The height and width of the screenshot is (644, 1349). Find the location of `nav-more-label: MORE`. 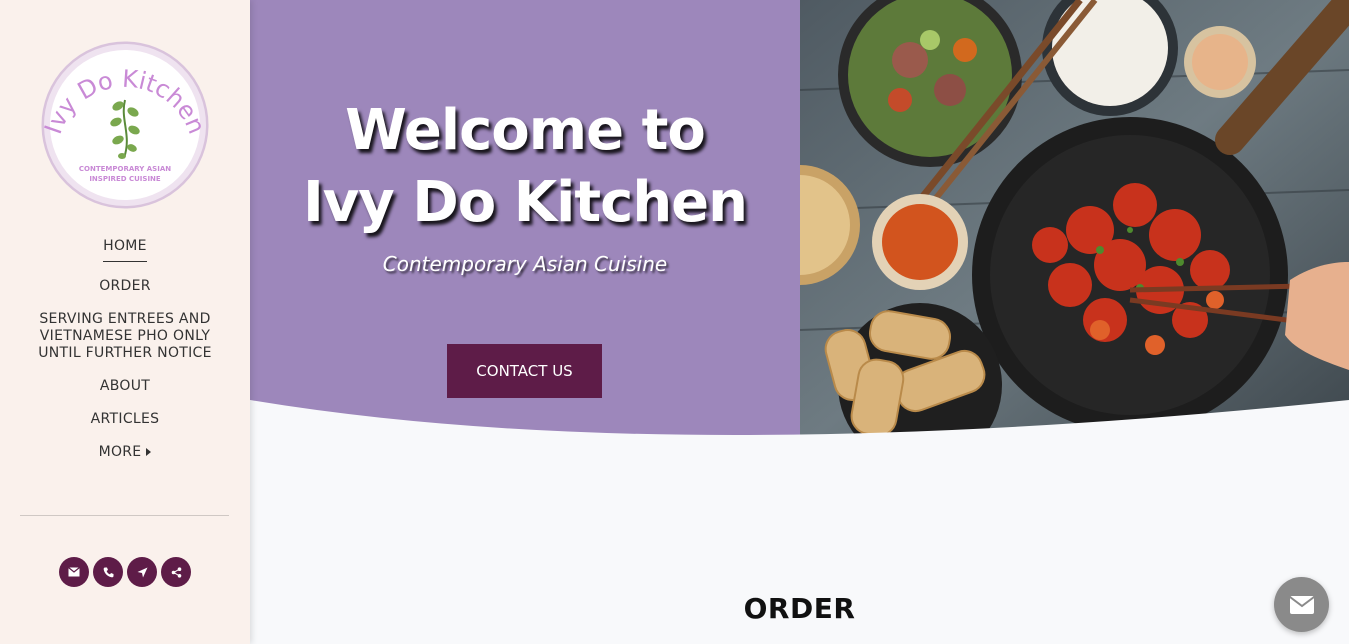

nav-more-label: MORE is located at coordinates (120, 452).